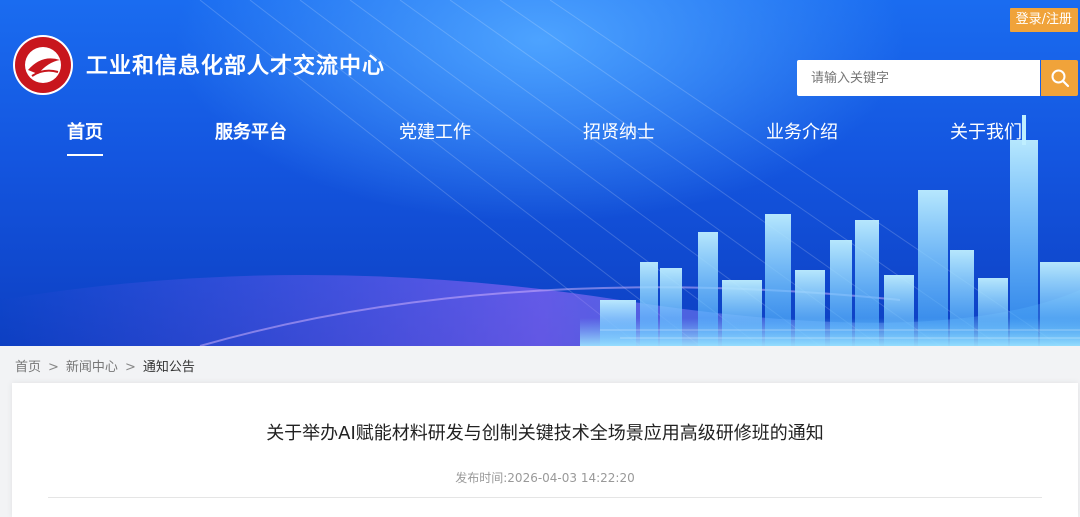 The height and width of the screenshot is (517, 1080). Describe the element at coordinates (43, 65) in the screenshot. I see `logo-icon` at that location.